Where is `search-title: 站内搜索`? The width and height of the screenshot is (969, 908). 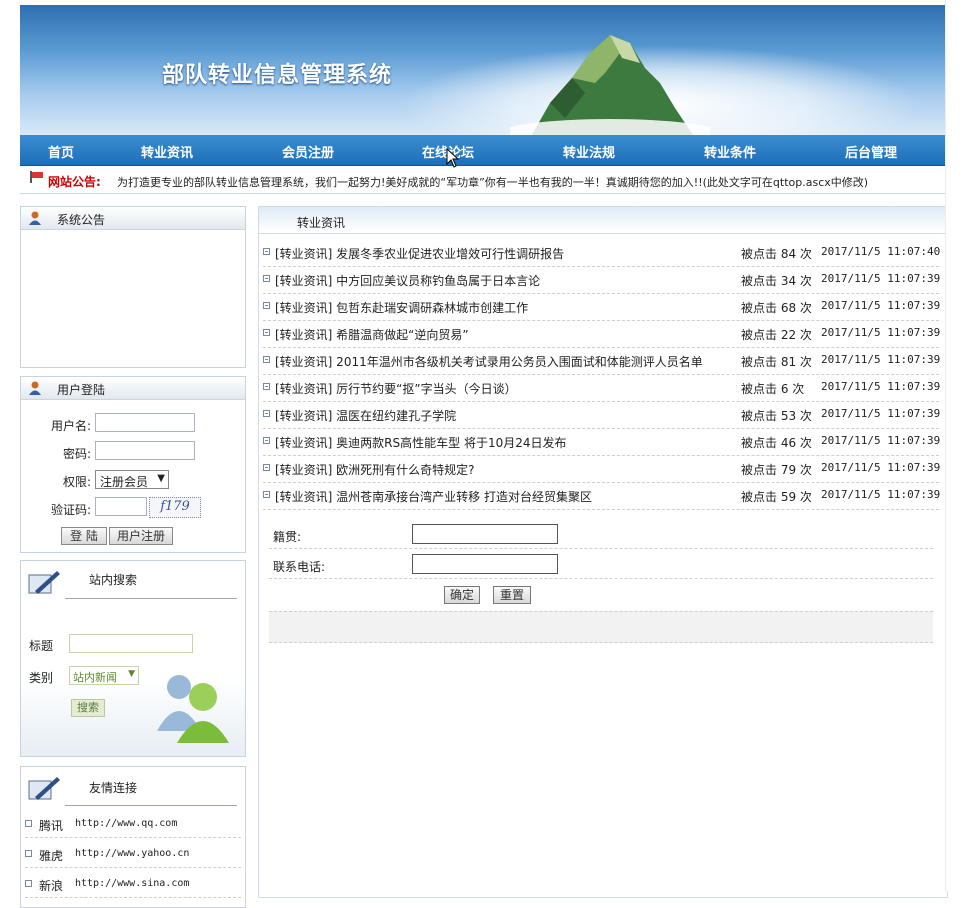
search-title: 站内搜索 is located at coordinates (113, 580).